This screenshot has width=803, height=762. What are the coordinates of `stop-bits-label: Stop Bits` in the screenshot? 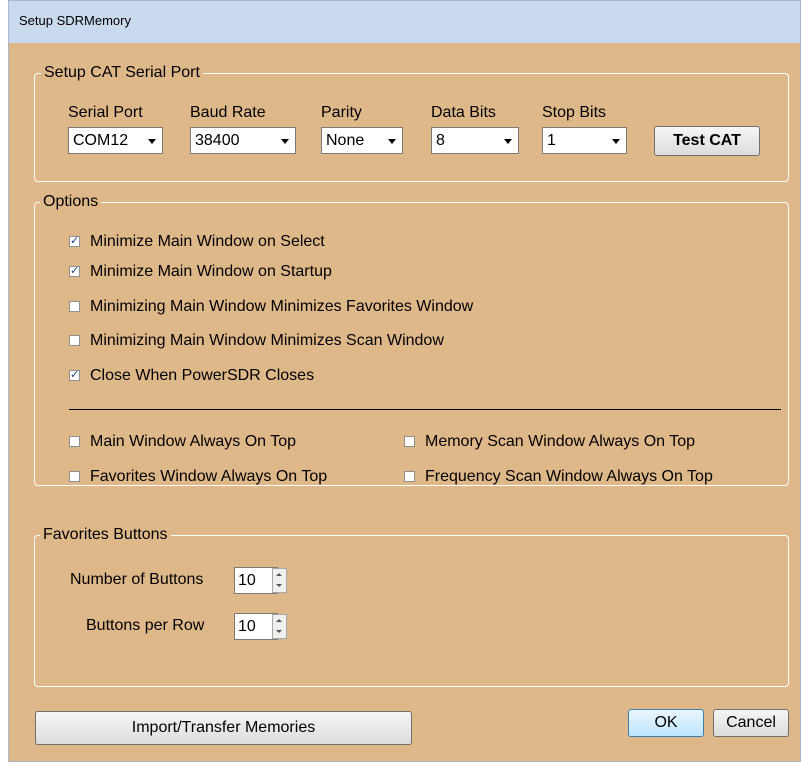 It's located at (574, 112).